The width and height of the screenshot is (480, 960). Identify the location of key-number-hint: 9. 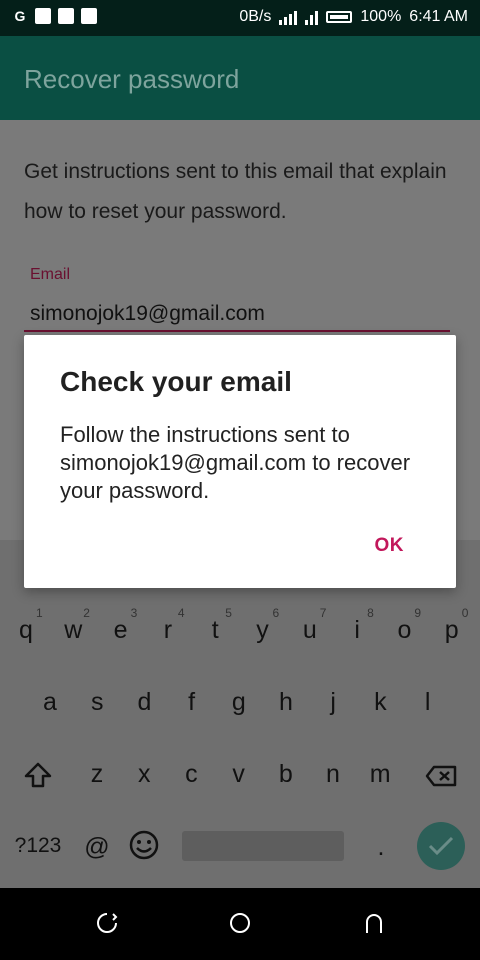
(418, 613).